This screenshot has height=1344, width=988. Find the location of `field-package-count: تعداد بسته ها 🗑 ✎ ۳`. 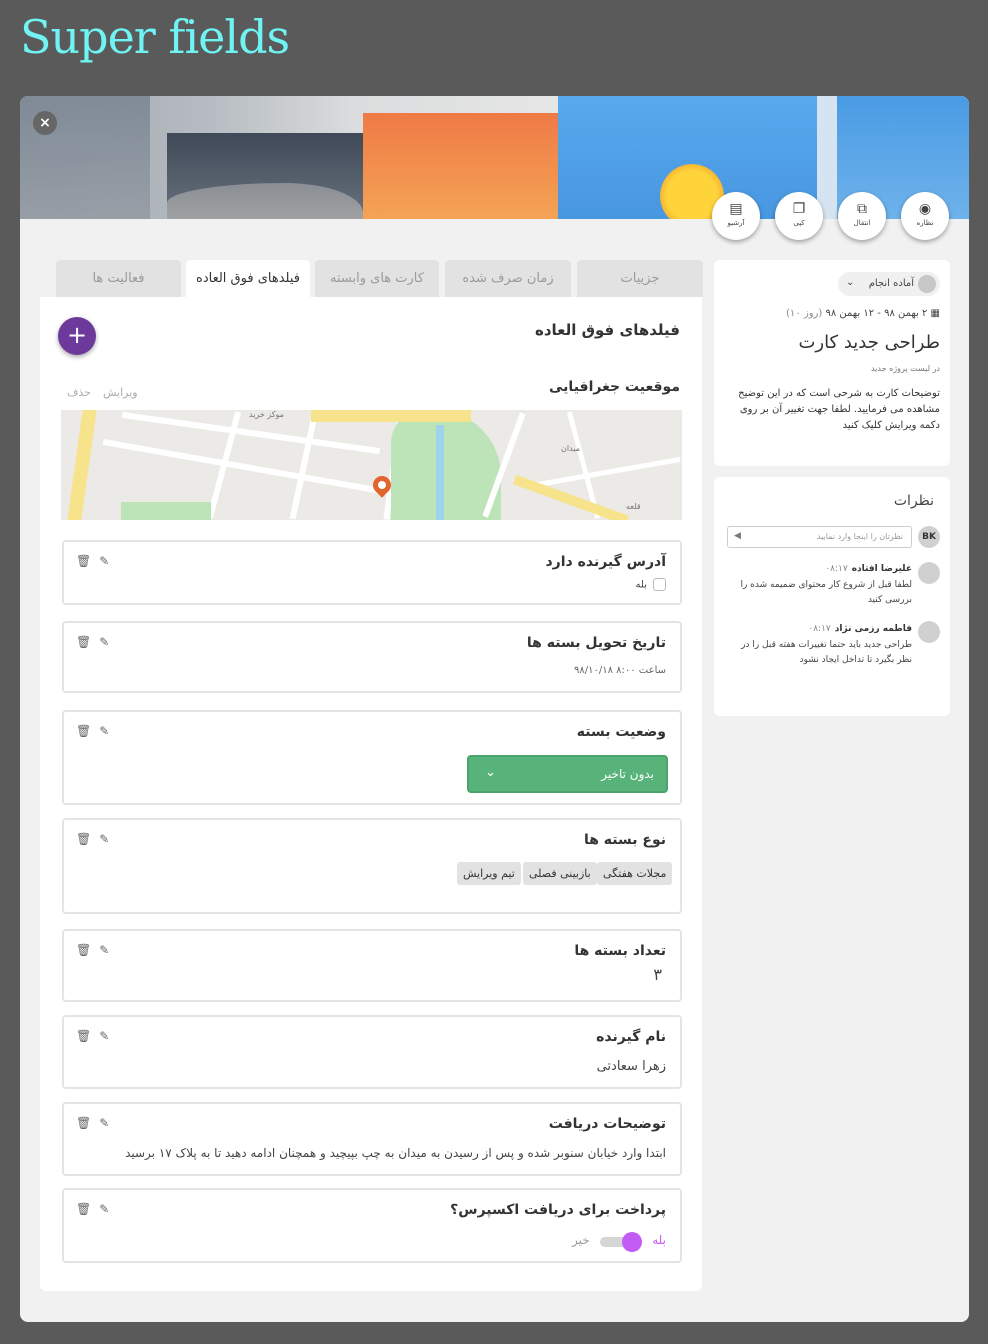

field-package-count: تعداد بسته ها 🗑 ✎ ۳ is located at coordinates (372, 965).